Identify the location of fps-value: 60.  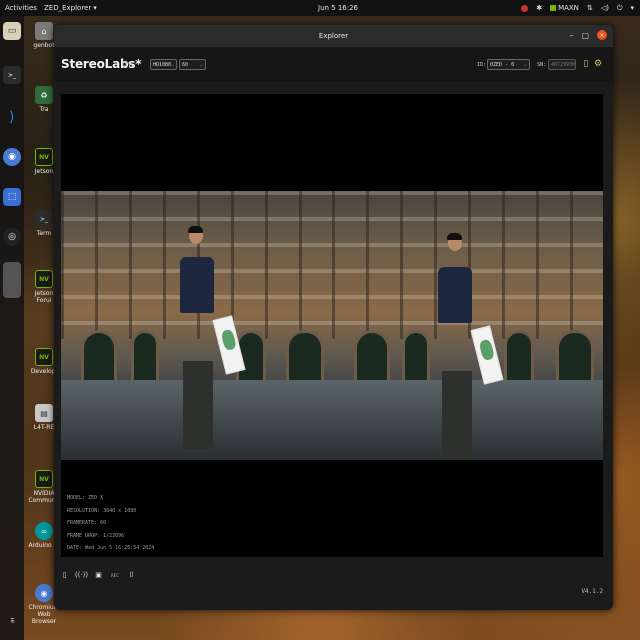
(185, 64).